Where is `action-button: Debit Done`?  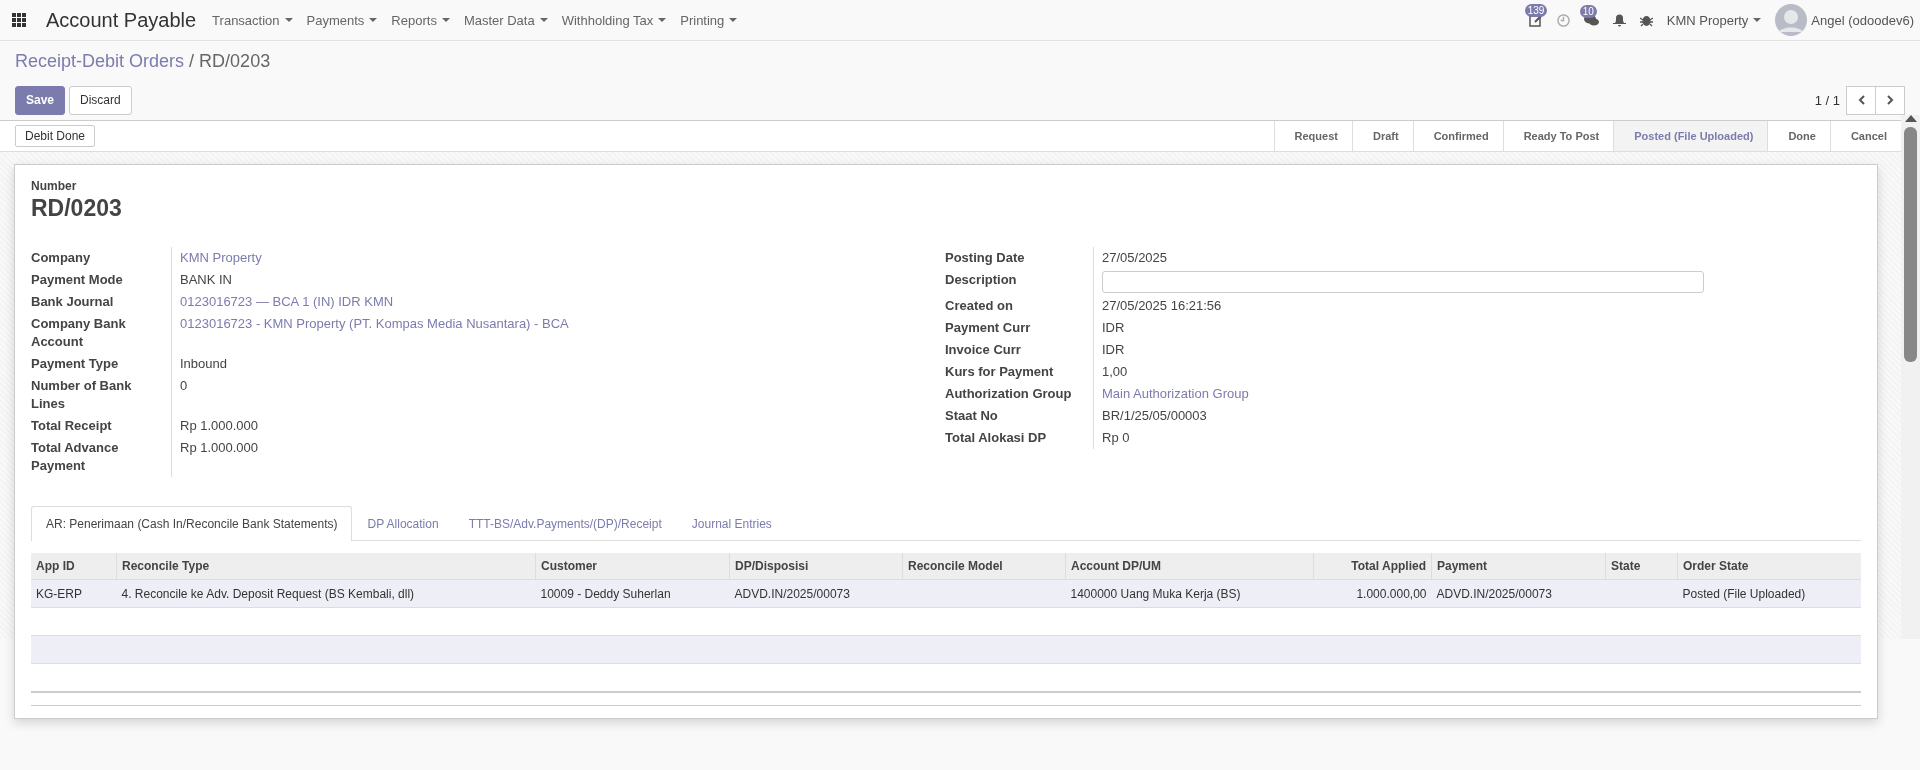 action-button: Debit Done is located at coordinates (55, 136).